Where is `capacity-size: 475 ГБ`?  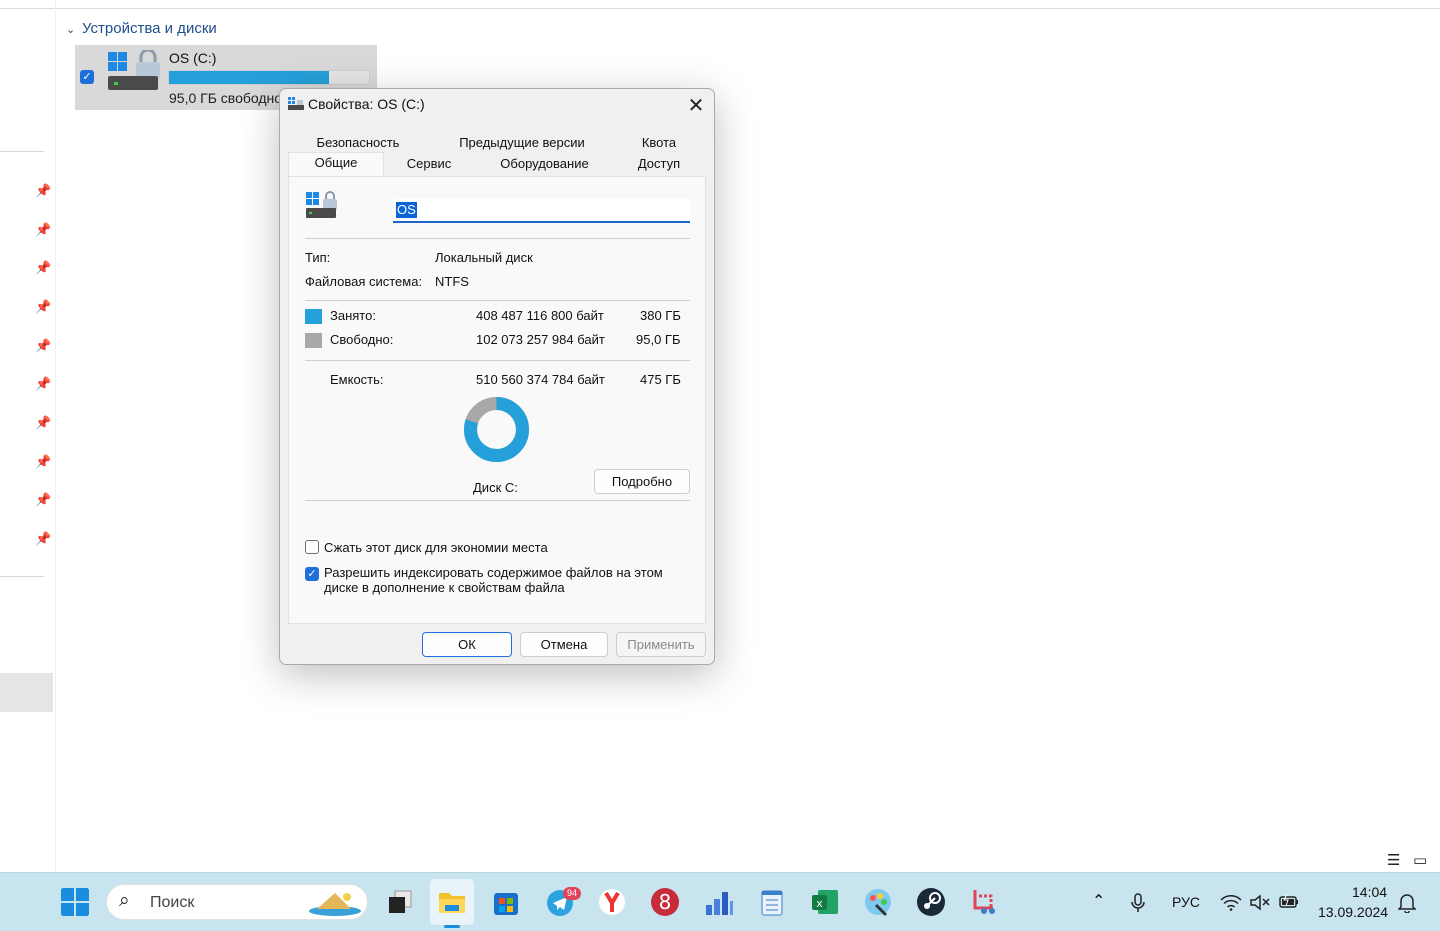 capacity-size: 475 ГБ is located at coordinates (660, 379).